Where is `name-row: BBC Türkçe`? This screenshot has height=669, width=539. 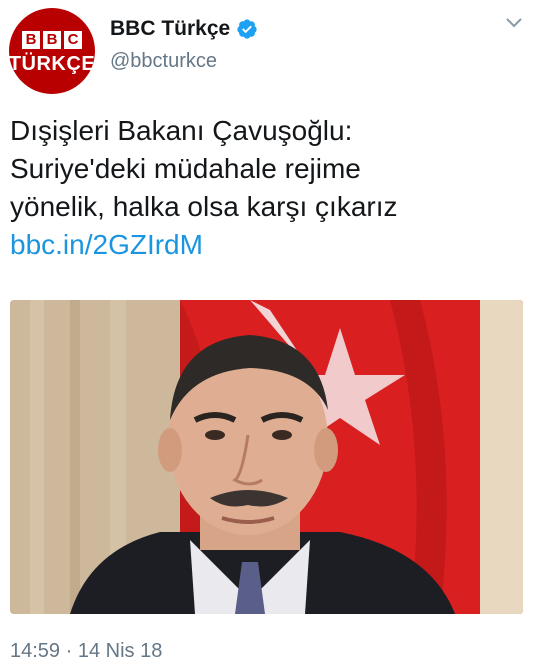 name-row: BBC Türkçe is located at coordinates (184, 29).